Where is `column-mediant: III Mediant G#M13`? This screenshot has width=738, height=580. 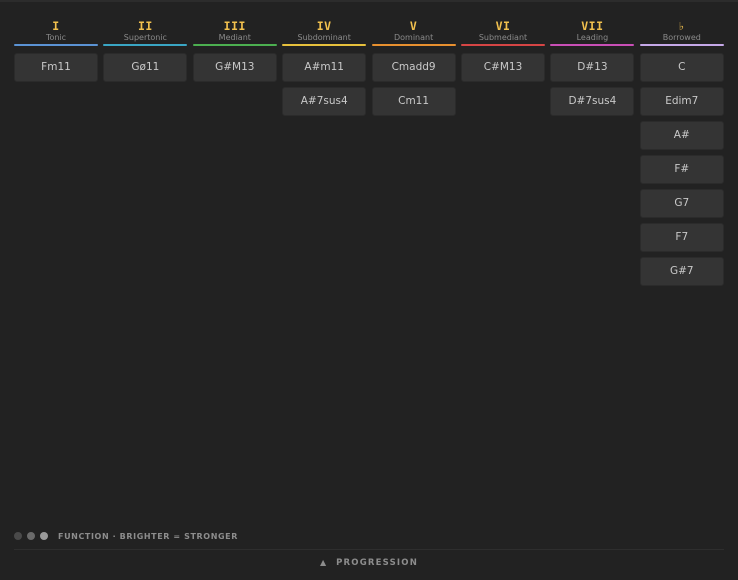
column-mediant: III Mediant G#M13 is located at coordinates (234, 50).